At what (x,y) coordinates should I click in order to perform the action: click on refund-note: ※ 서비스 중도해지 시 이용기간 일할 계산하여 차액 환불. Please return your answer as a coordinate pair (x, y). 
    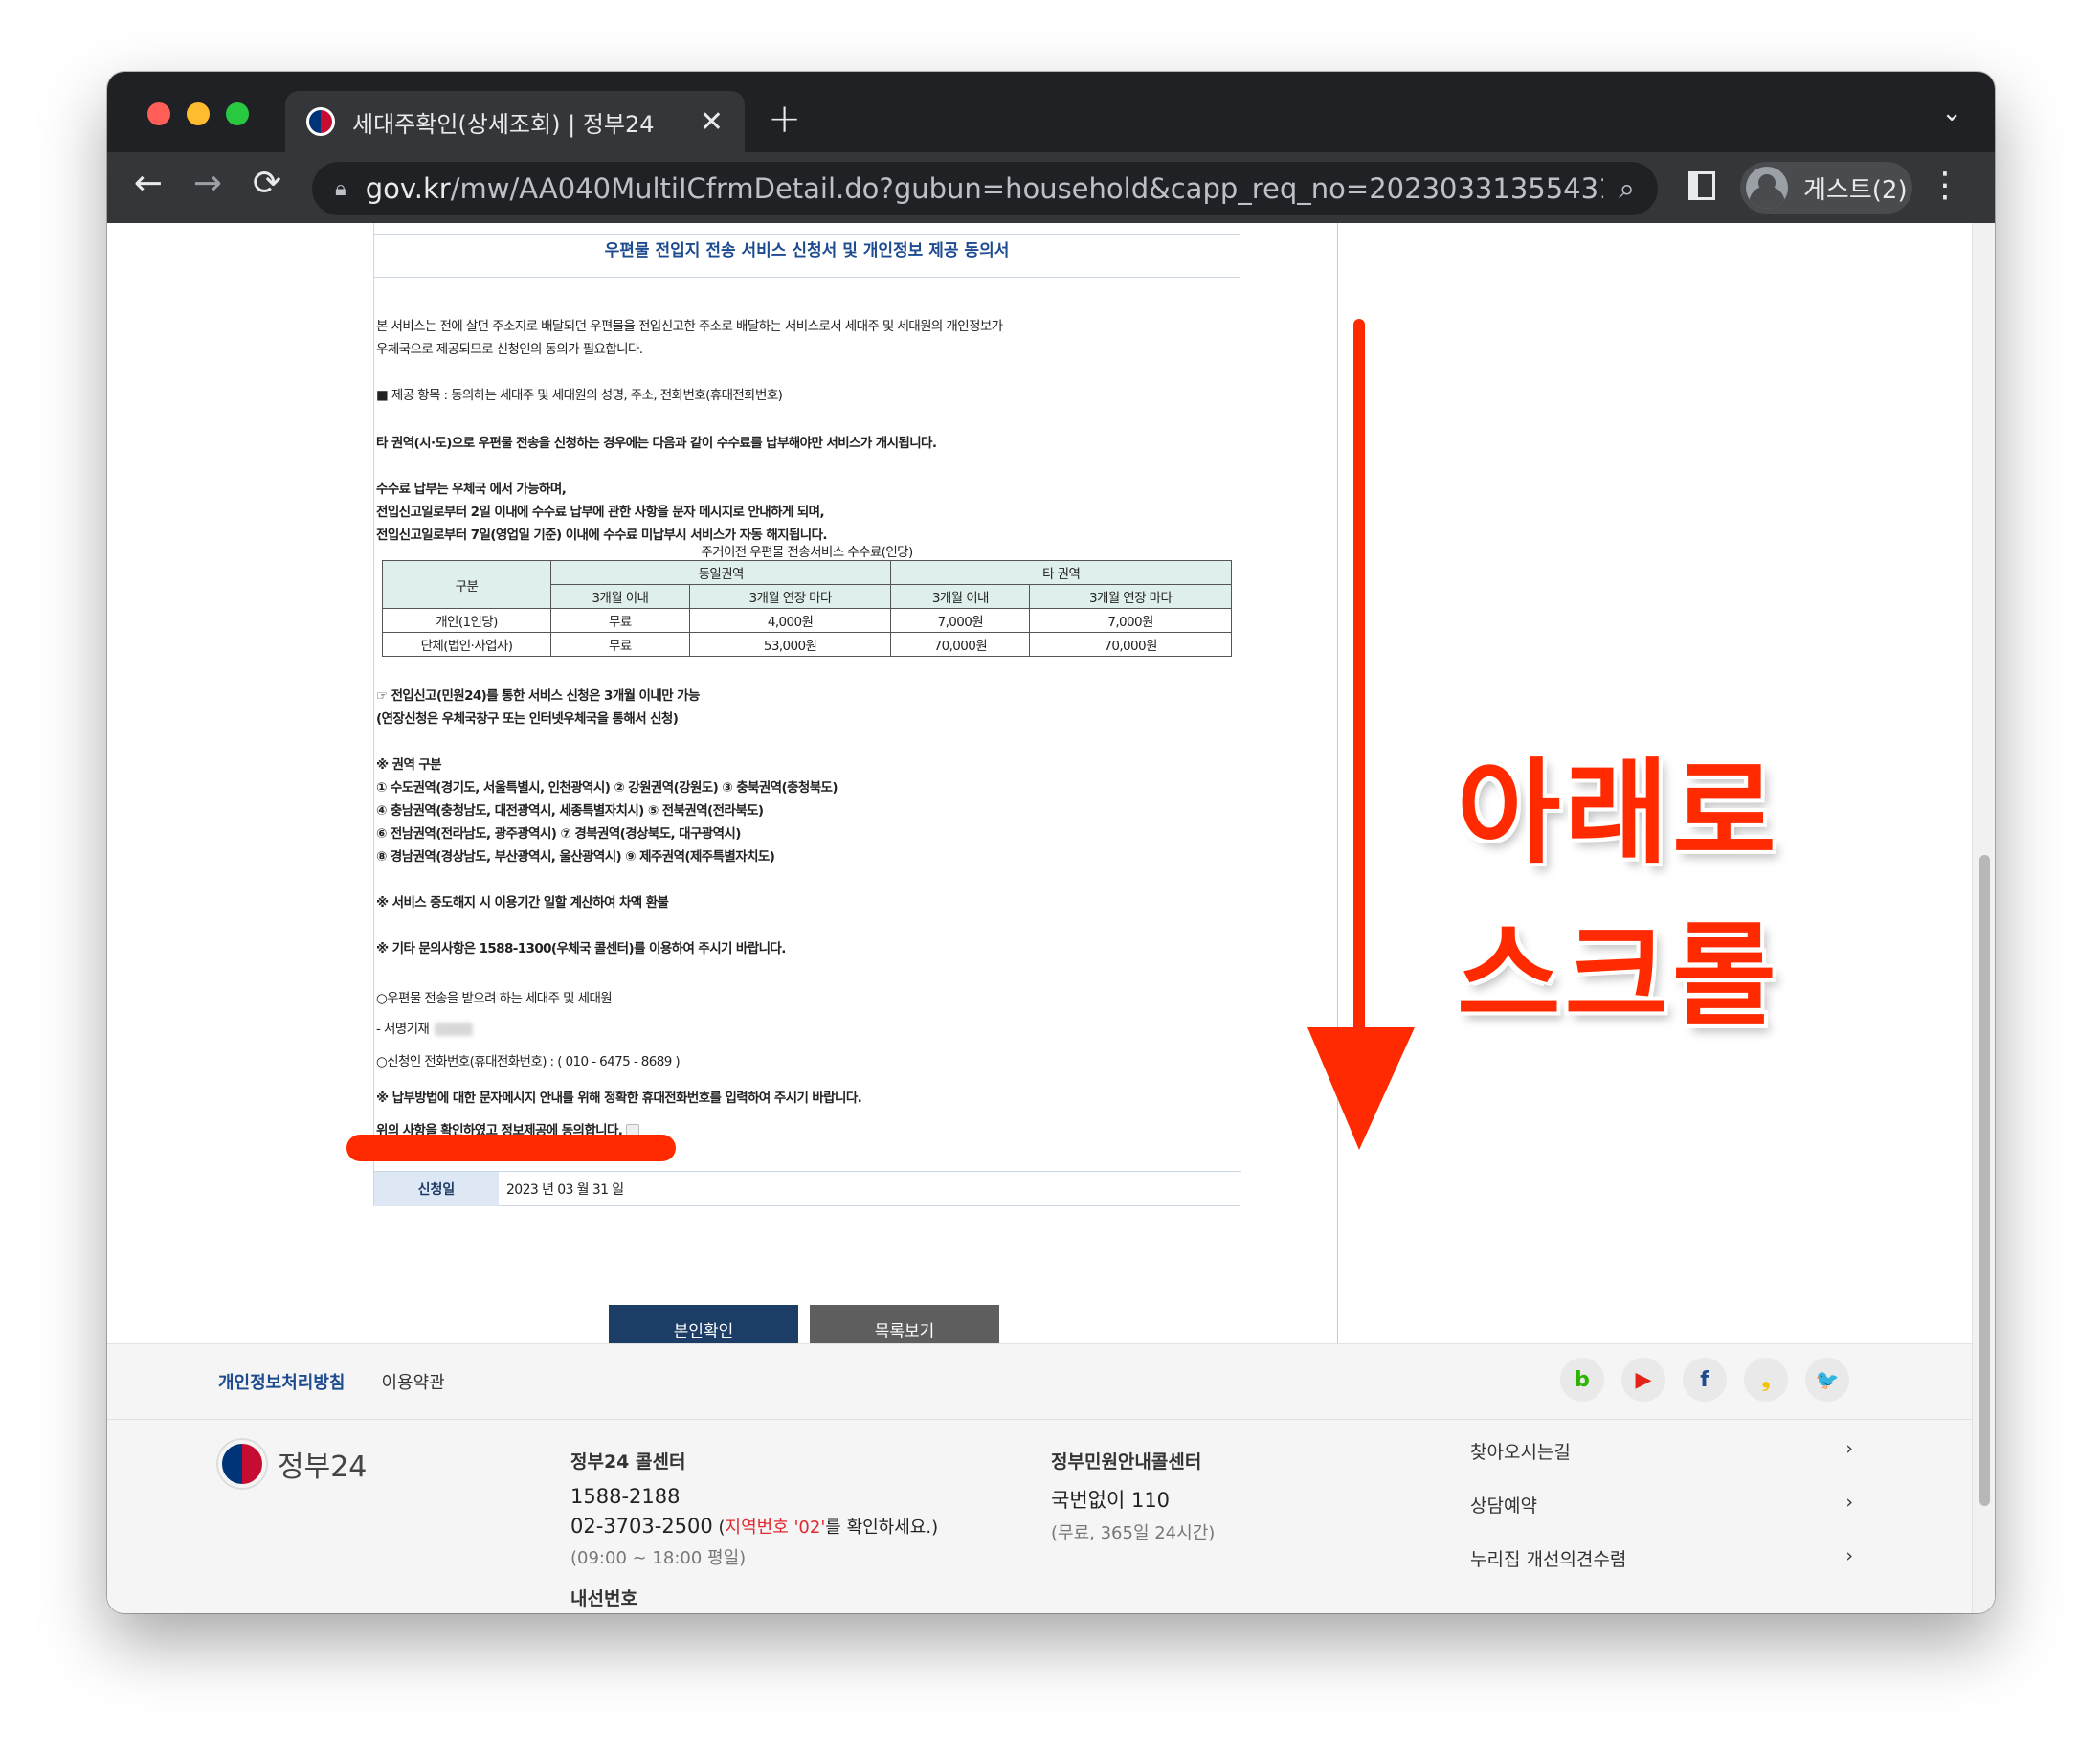
    Looking at the image, I should click on (522, 903).